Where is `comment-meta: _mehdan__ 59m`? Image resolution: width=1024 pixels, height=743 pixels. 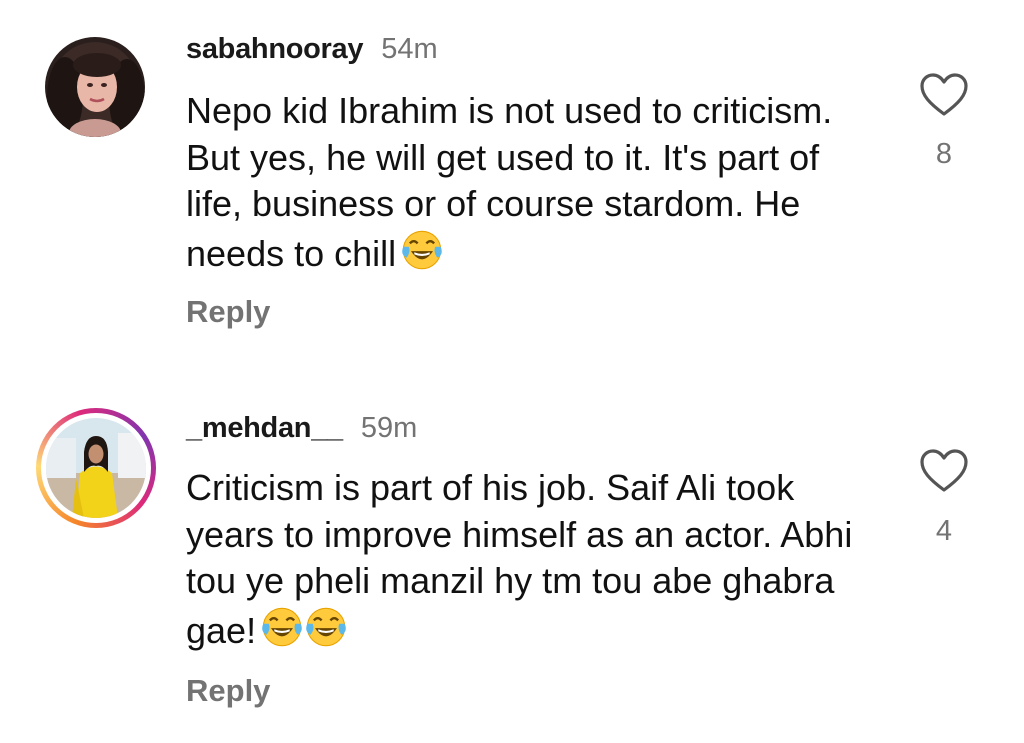 comment-meta: _mehdan__ 59m is located at coordinates (301, 428).